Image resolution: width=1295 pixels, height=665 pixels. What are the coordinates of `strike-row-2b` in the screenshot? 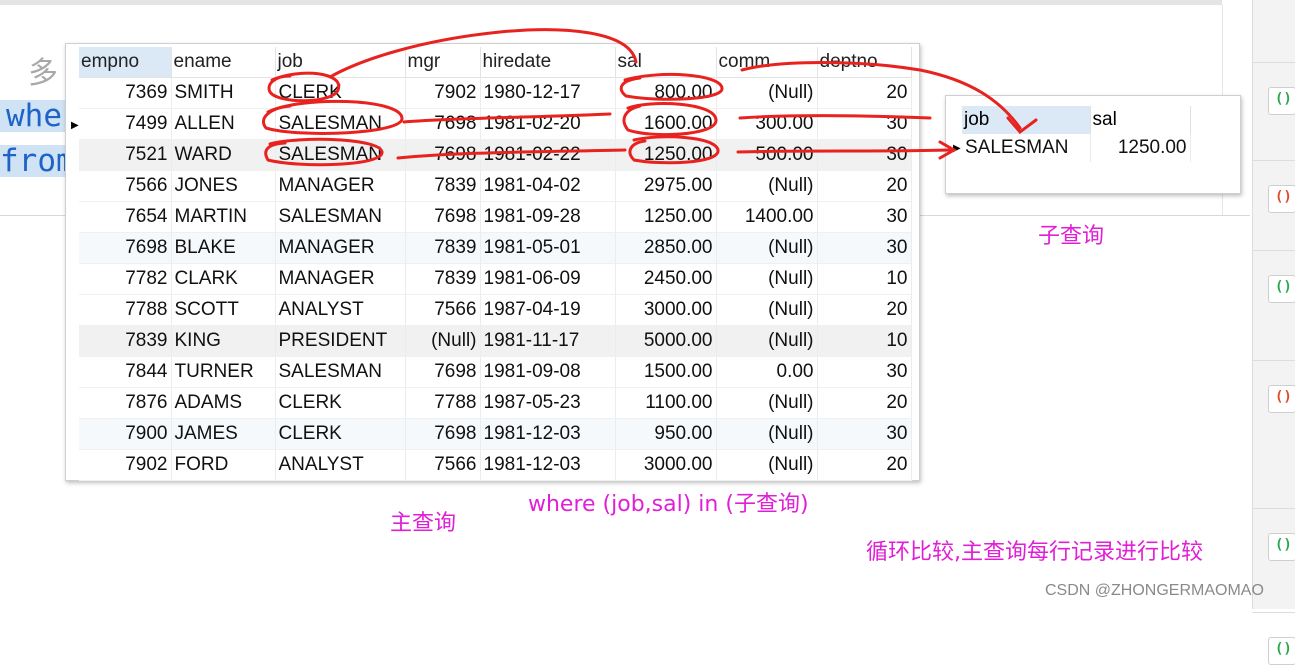 It's located at (835, 117).